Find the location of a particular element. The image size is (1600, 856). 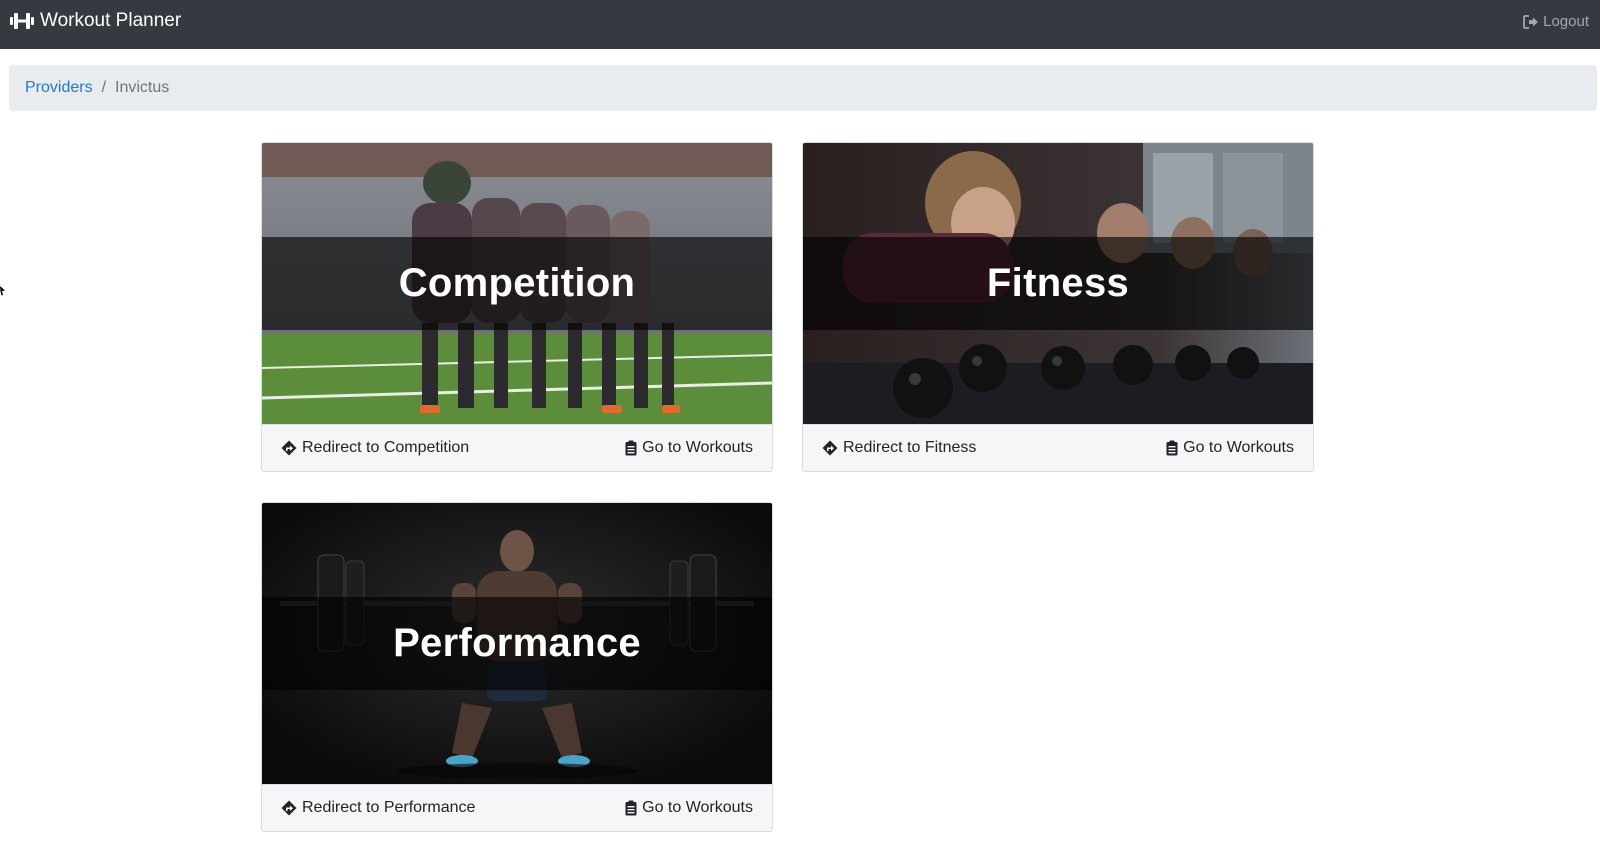

card-title: Competition is located at coordinates (517, 283).